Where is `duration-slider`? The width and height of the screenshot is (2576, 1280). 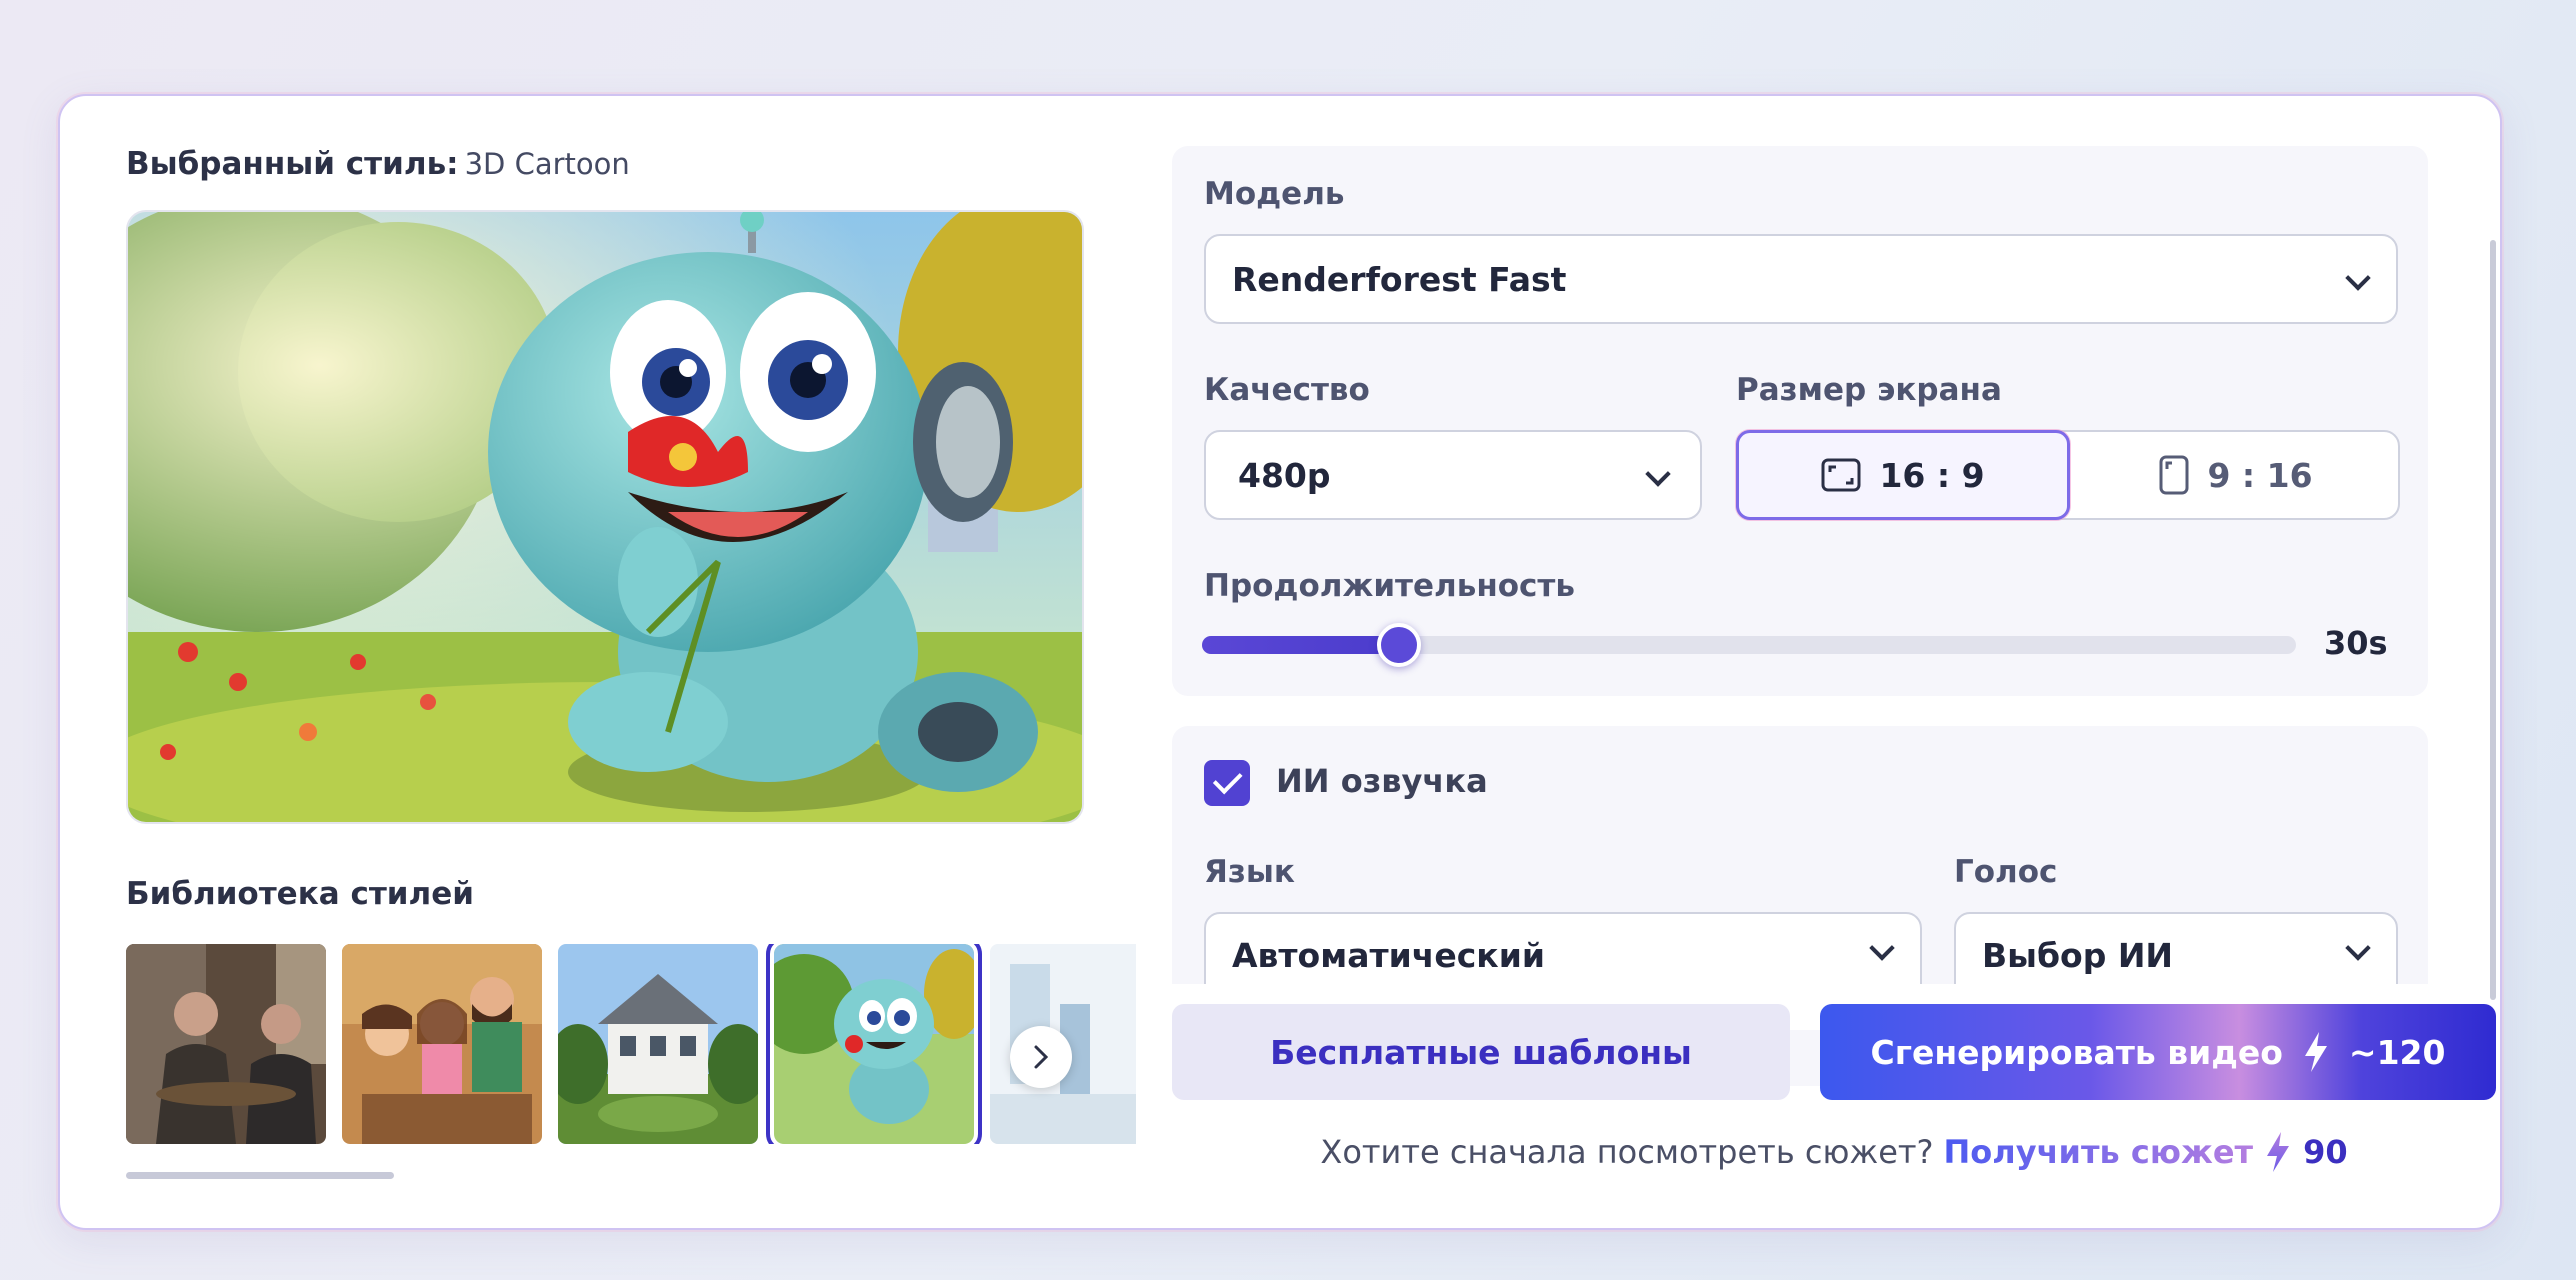
duration-slider is located at coordinates (1749, 645).